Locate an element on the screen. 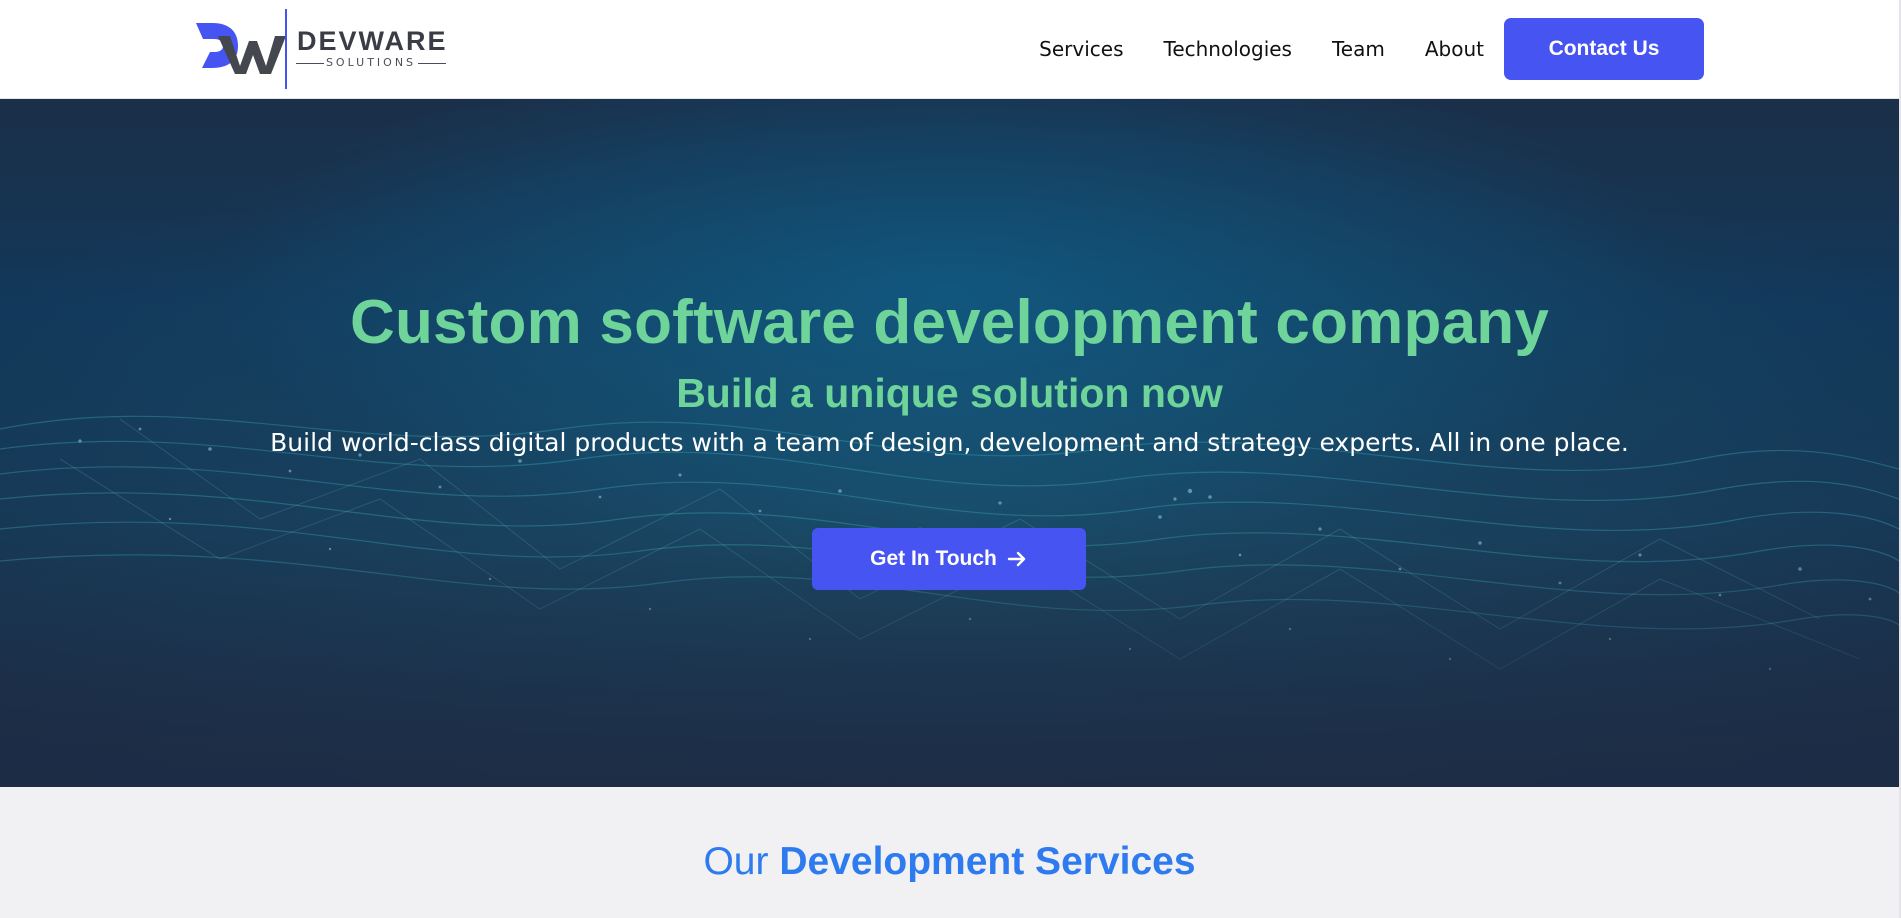  nav-item-services: Services is located at coordinates (1081, 49).